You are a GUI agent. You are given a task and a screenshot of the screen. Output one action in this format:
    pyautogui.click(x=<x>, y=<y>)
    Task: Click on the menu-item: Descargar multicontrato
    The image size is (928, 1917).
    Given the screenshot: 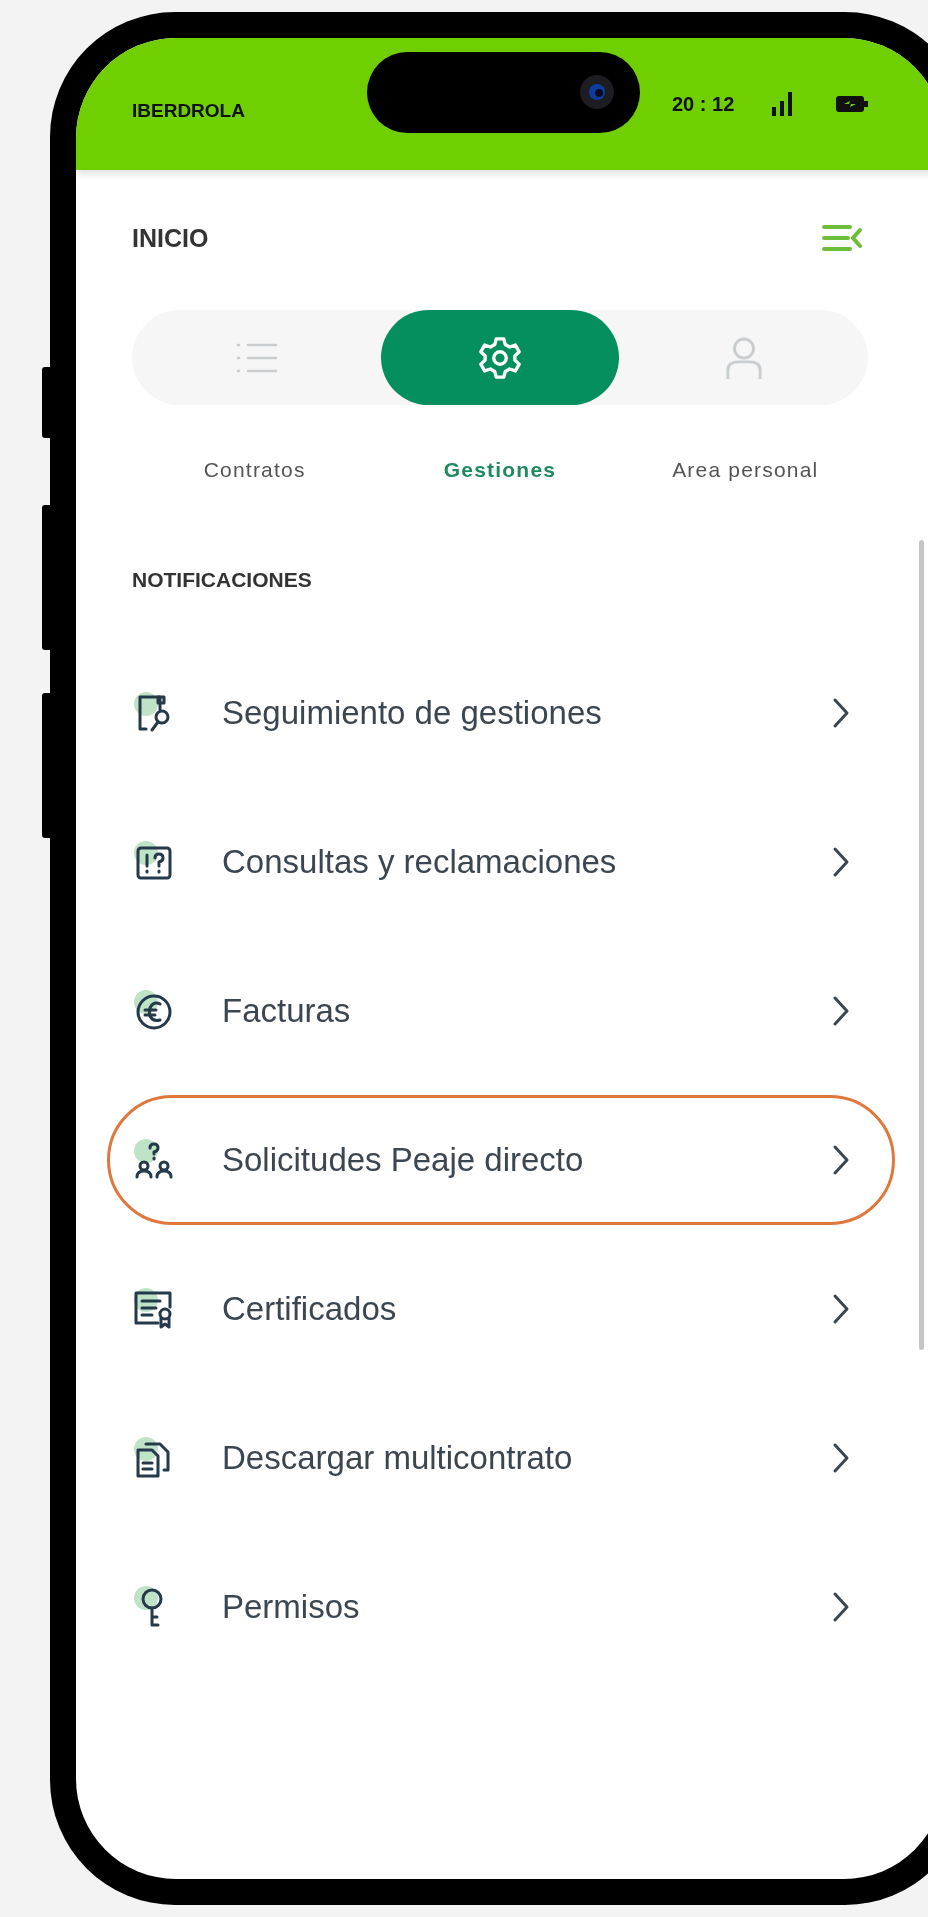 What is the action you would take?
    pyautogui.click(x=501, y=1458)
    